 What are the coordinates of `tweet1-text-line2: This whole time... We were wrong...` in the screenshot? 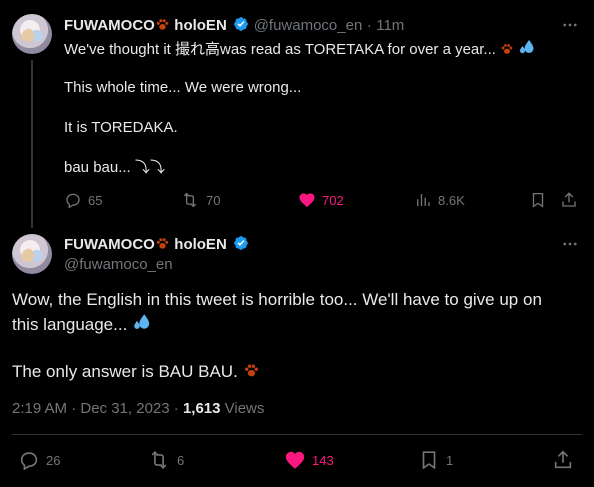 It's located at (183, 87).